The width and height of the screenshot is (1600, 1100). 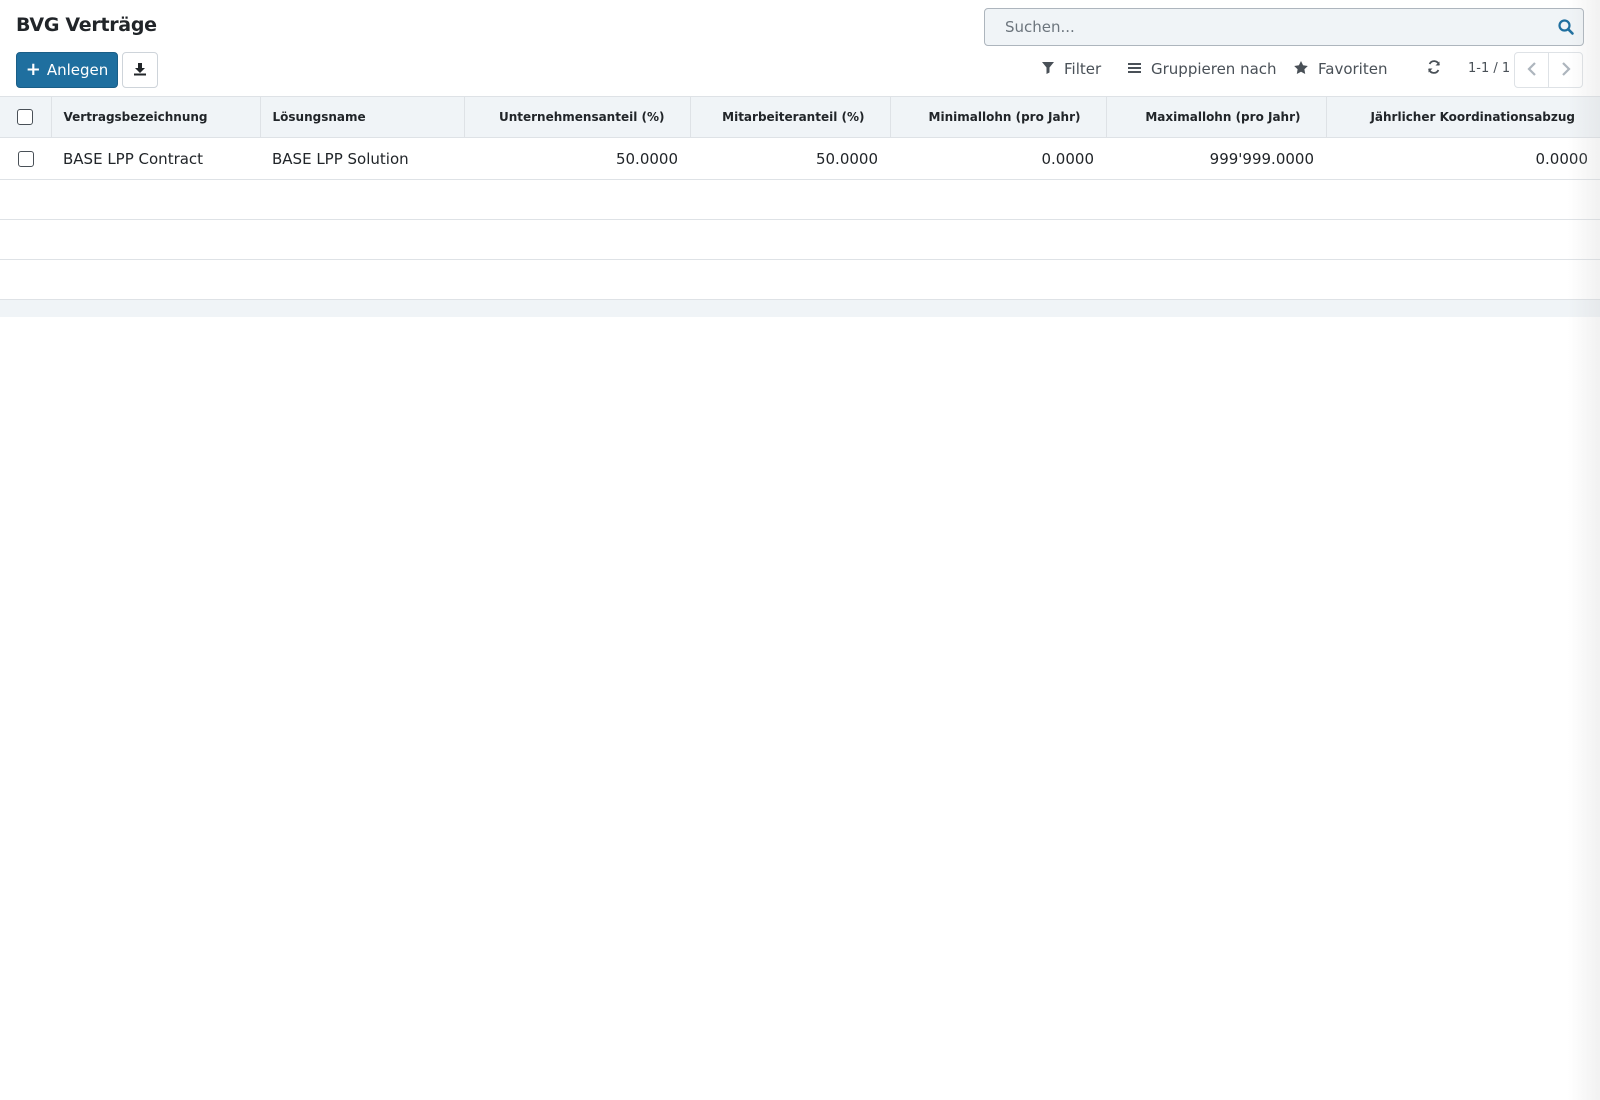 What do you see at coordinates (1216, 158) in the screenshot?
I see `cell-max-wage: 999'999.0000` at bounding box center [1216, 158].